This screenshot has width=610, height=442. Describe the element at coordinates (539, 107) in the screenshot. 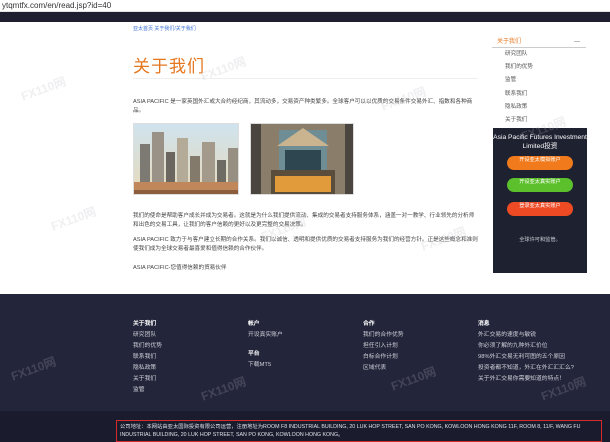

I see `sidebar-item-privacy: 隐私政策` at that location.